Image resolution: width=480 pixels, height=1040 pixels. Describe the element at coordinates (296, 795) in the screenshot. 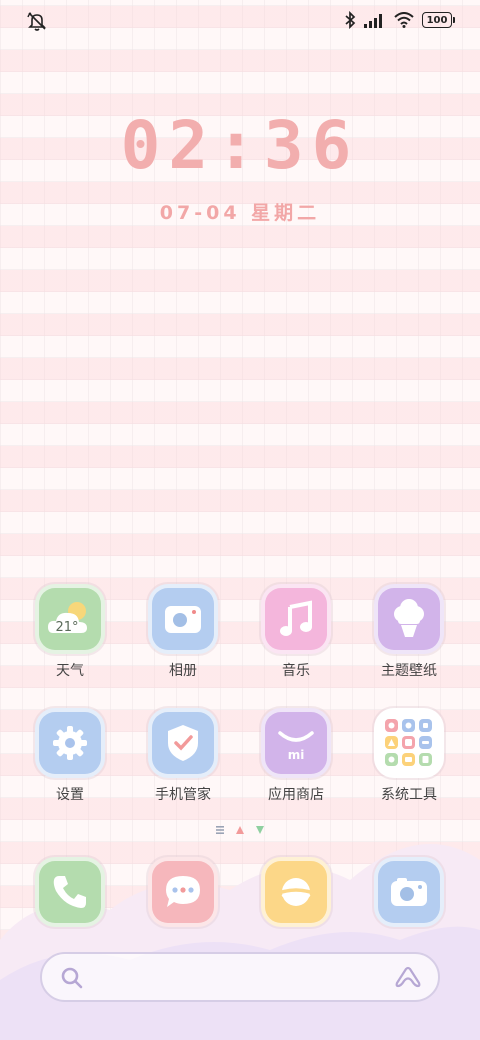

I see `app-label-store: 应用商店` at that location.